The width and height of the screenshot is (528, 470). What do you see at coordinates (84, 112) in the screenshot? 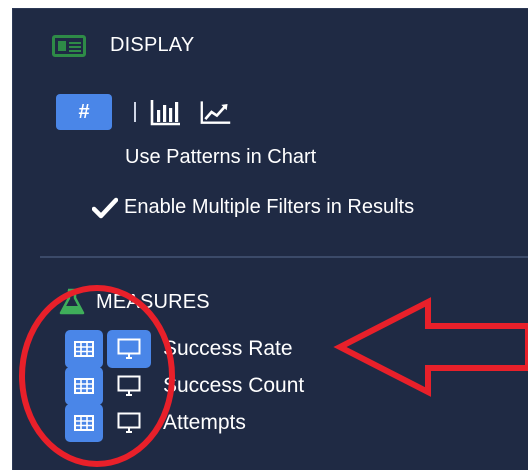
I see `number-format-button: #` at bounding box center [84, 112].